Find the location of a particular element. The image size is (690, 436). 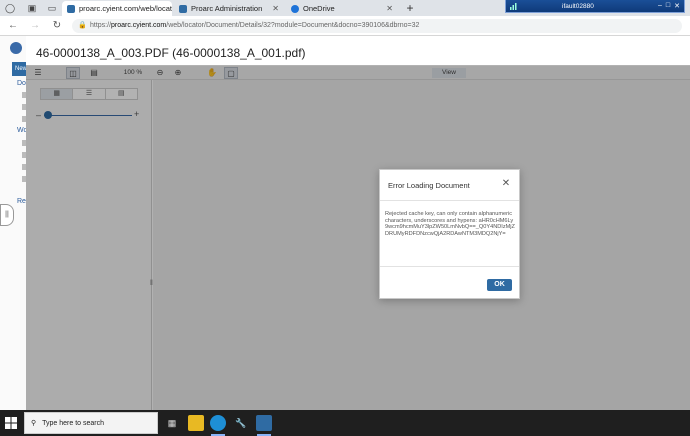

tab-title: OneDrive is located at coordinates (319, 8).